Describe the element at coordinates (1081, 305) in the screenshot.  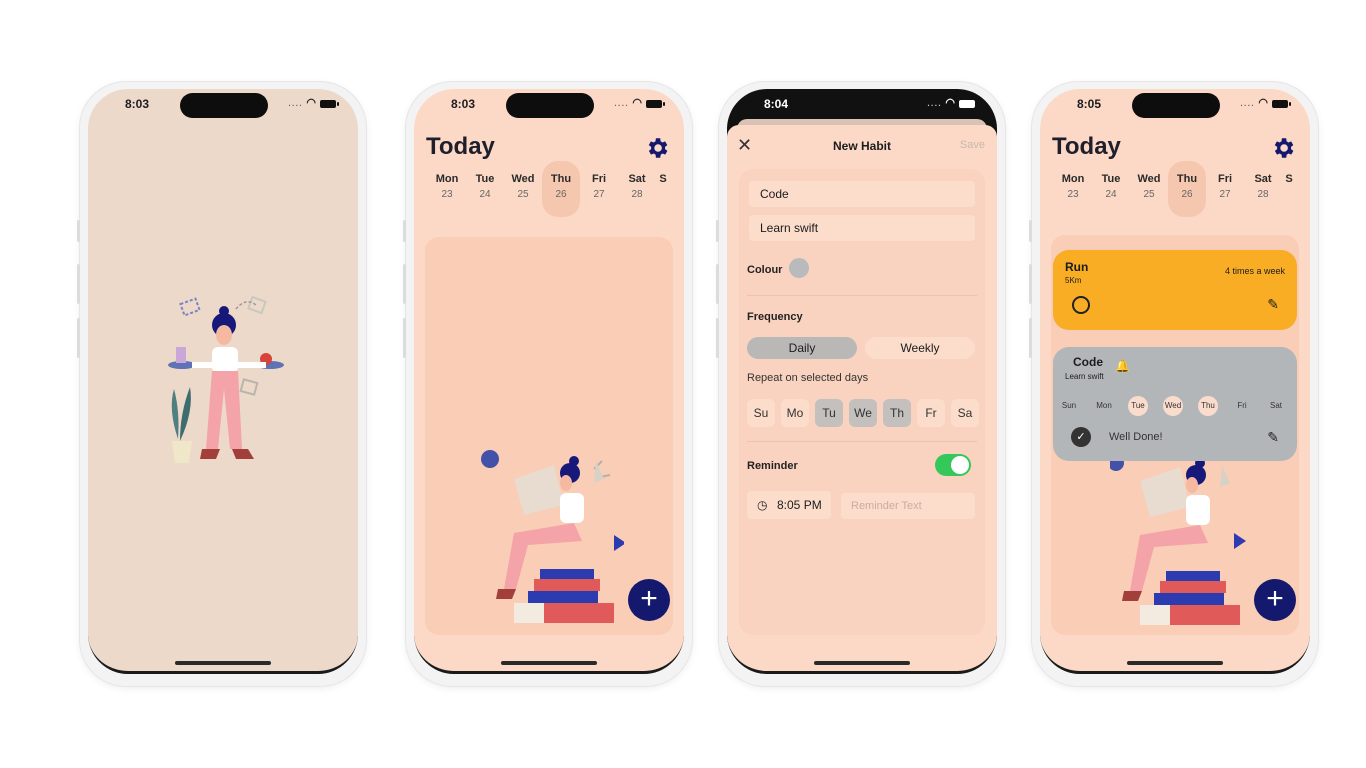
I see `complete-circle-icon` at that location.